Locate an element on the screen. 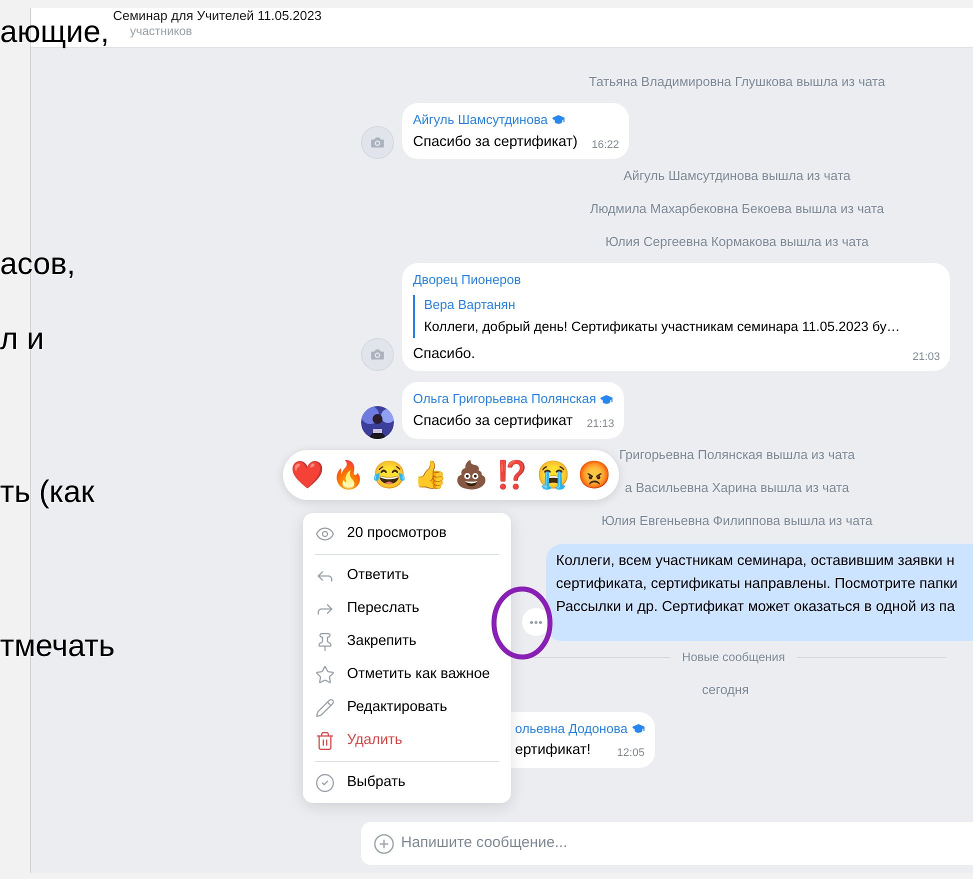 The height and width of the screenshot is (879, 973). reaction-emoji: 🔥 is located at coordinates (348, 475).